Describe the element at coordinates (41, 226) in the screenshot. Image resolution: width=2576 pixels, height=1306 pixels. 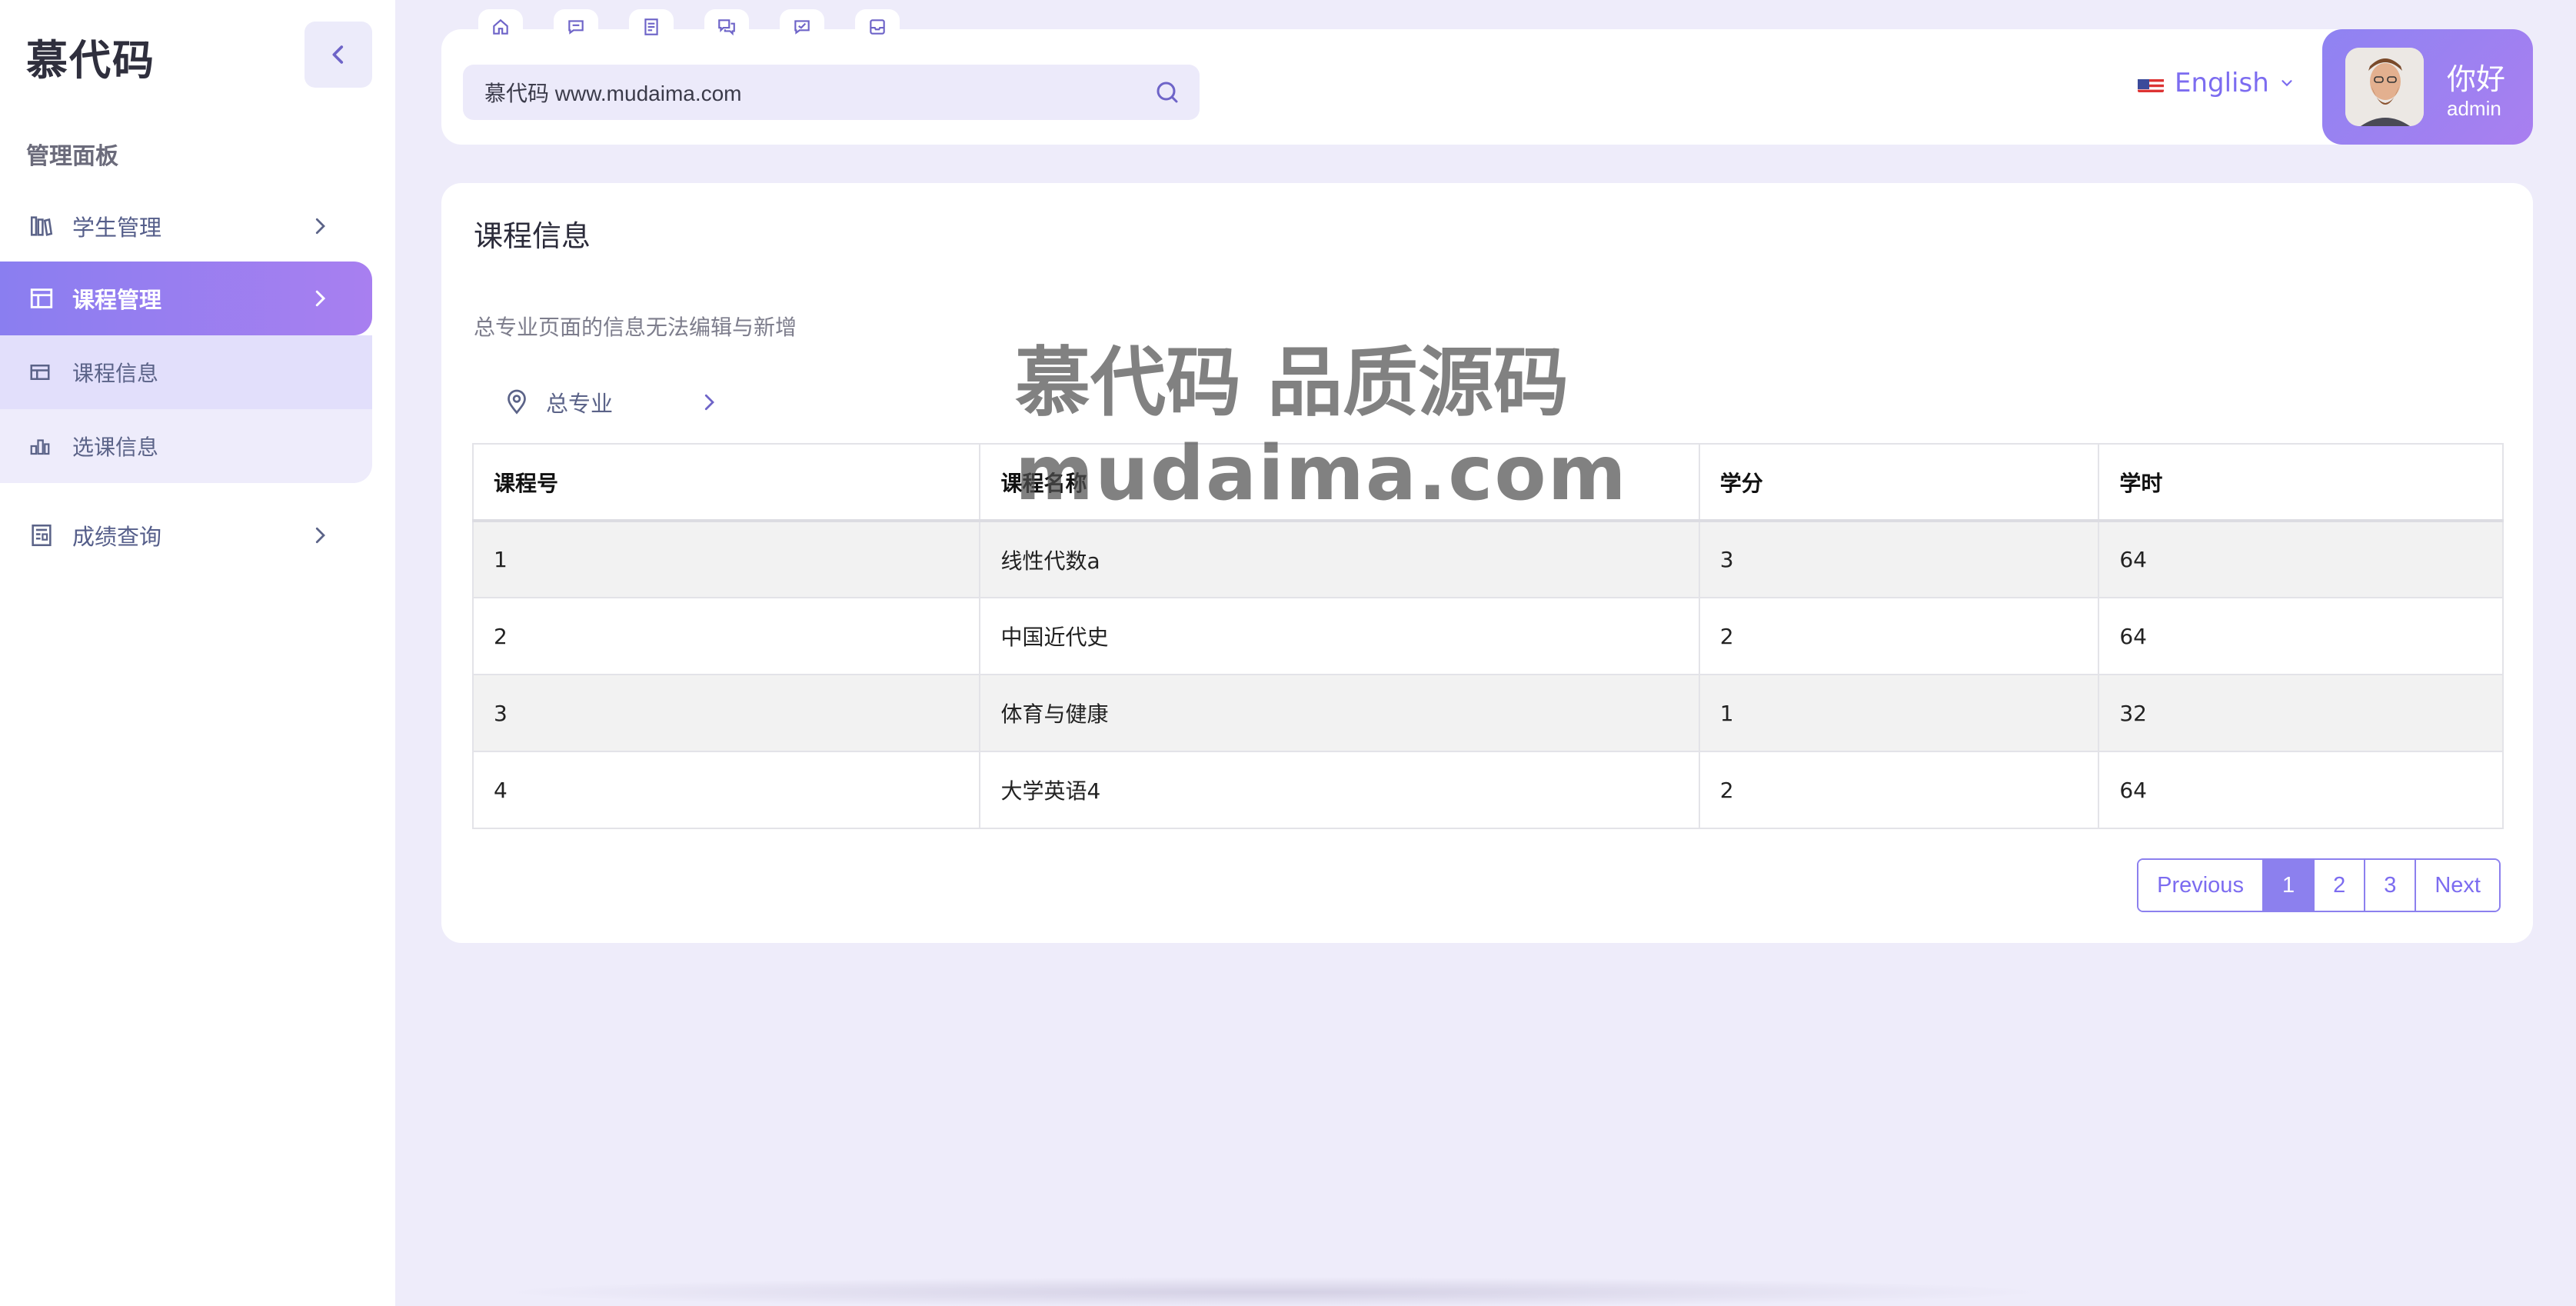
I see `bookshelf-icon` at that location.